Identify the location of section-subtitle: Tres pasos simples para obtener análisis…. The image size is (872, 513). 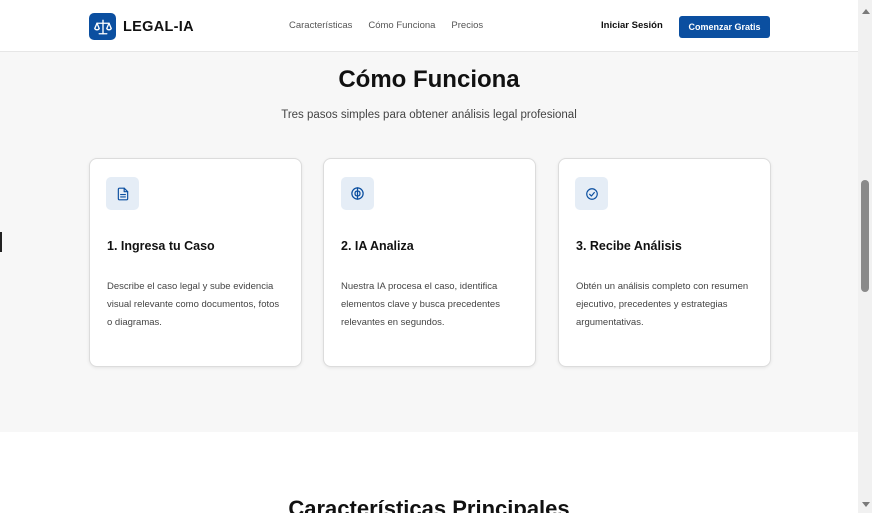
(429, 115).